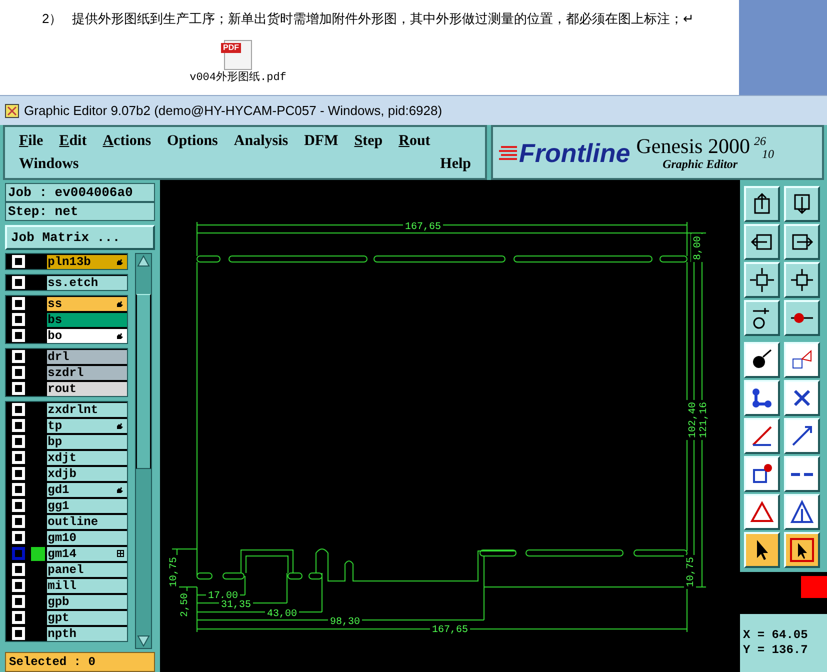  Describe the element at coordinates (574, 153) in the screenshot. I see `brand-logo-text: Frontline` at that location.